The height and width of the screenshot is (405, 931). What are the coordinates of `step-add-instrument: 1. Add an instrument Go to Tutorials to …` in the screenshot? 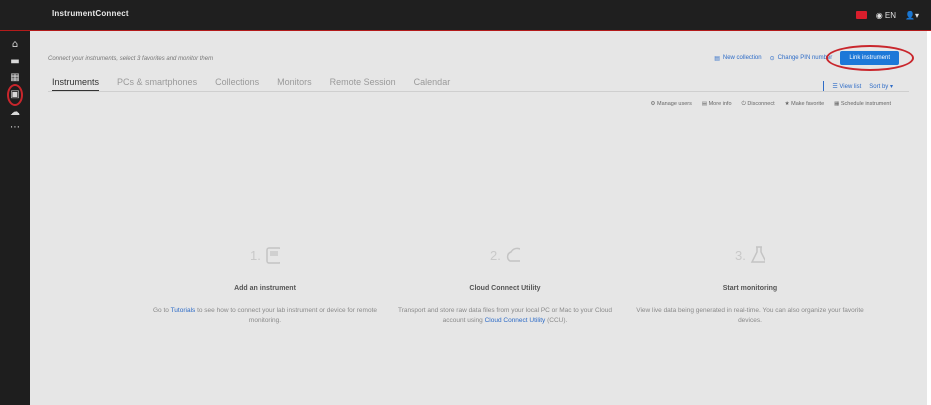 It's located at (265, 283).